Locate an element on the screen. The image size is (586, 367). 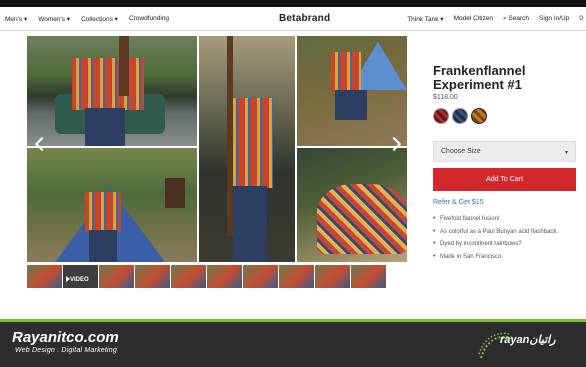
bigfoot-figure is located at coordinates (175, 193).